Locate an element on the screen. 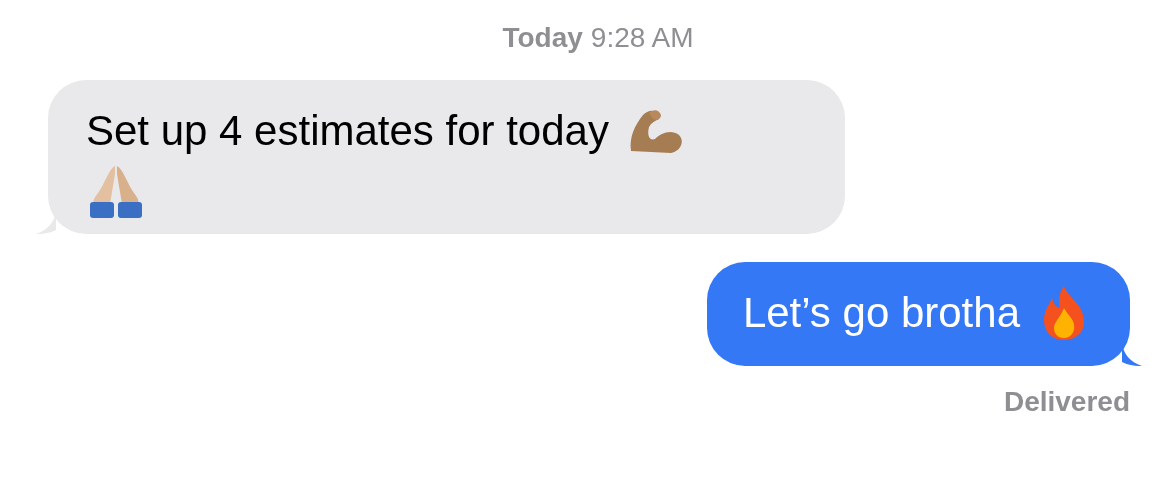  timestamp-day: Today is located at coordinates (542, 38).